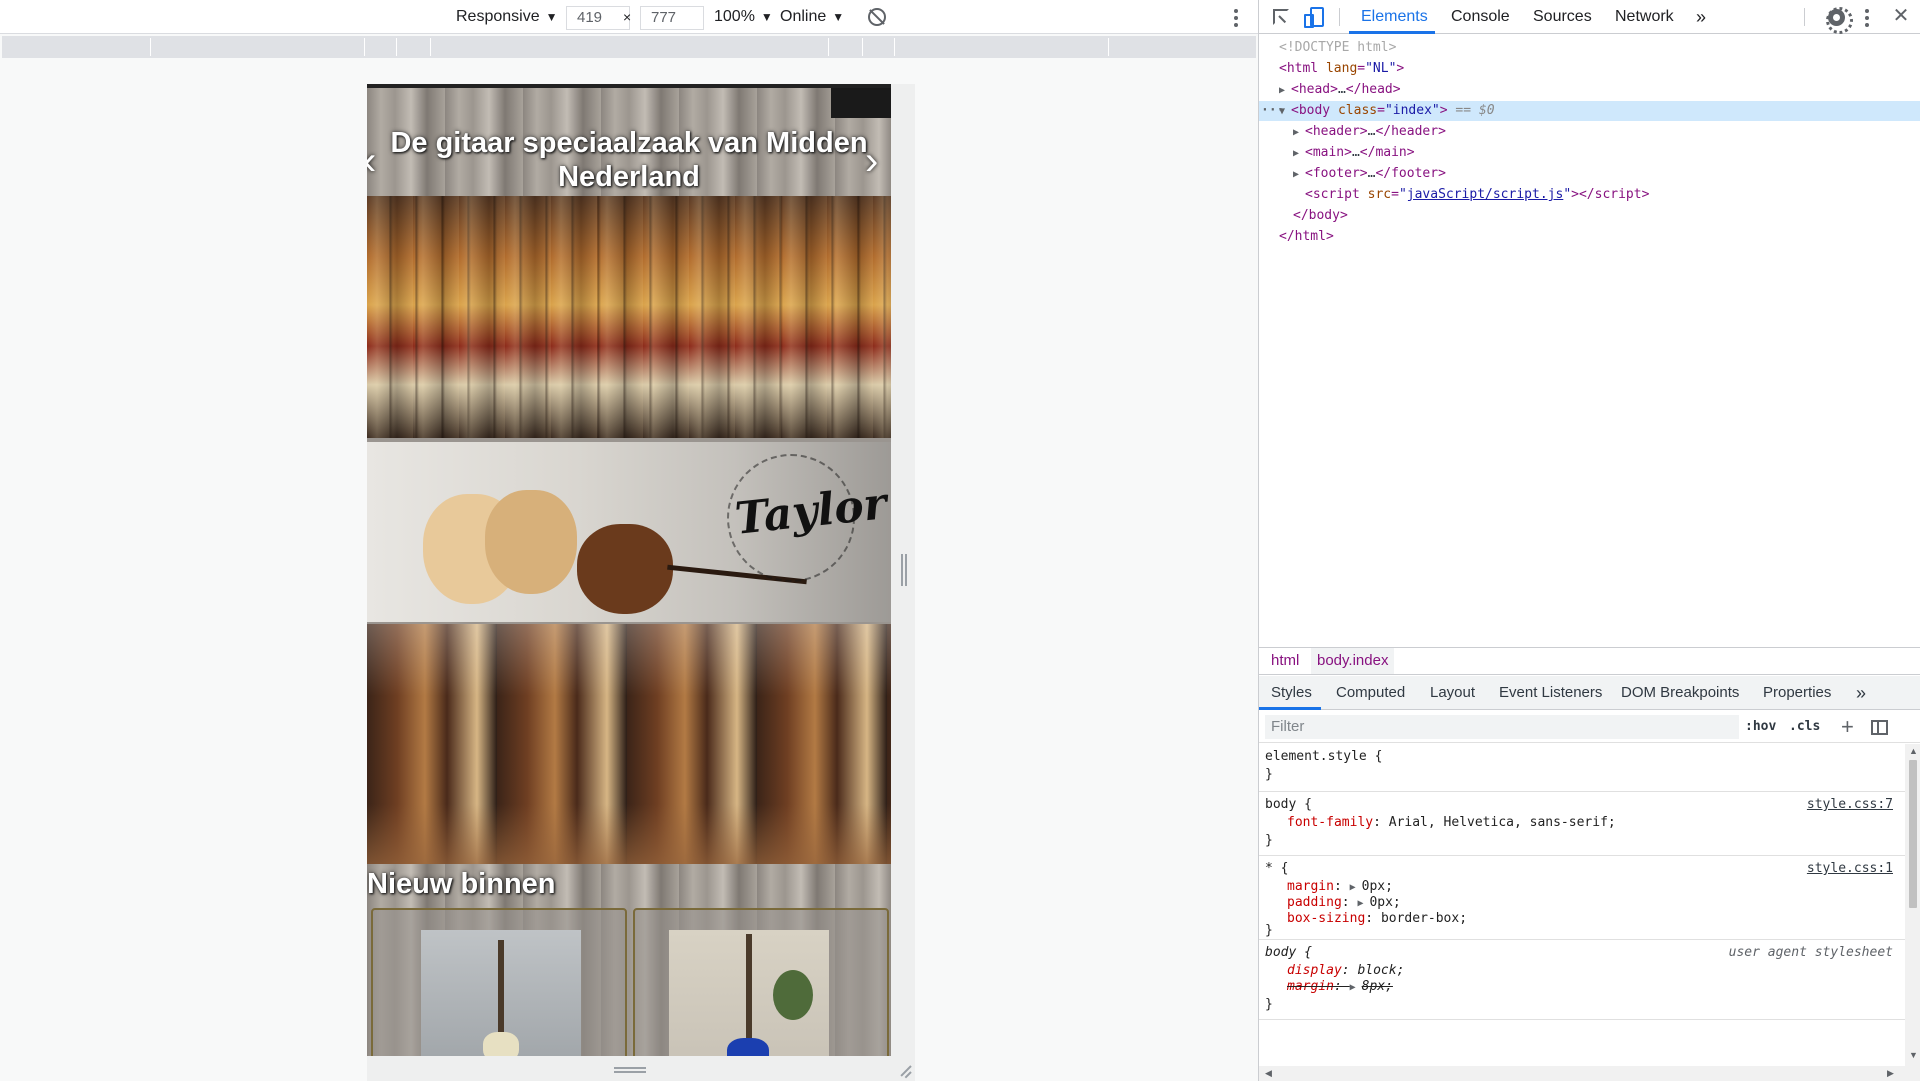  What do you see at coordinates (1901, 16) in the screenshot?
I see `close-devtools-icon: ✕` at bounding box center [1901, 16].